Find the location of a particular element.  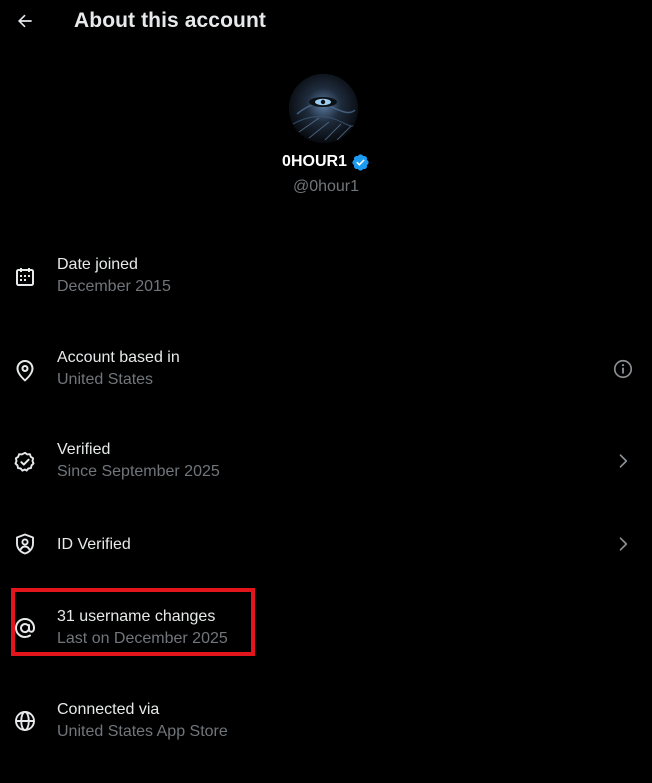

verified-checkmark-icon is located at coordinates (360, 162).